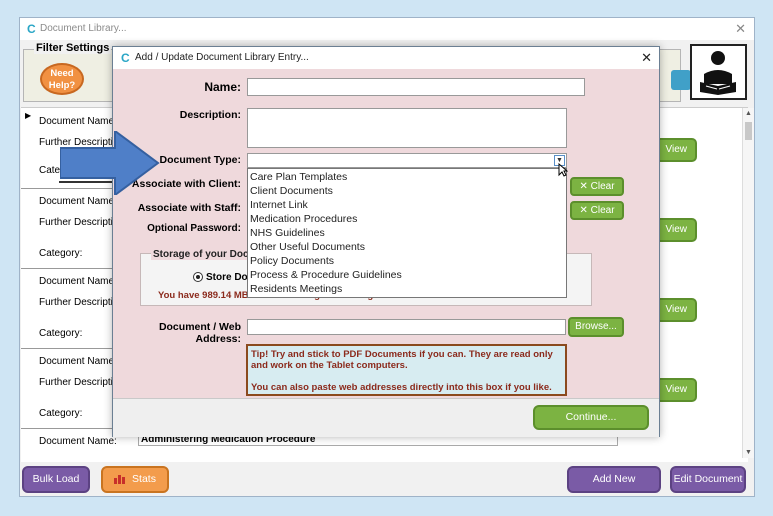 This screenshot has width=773, height=516. What do you see at coordinates (194, 228) in the screenshot?
I see `optional-password-label: Optional Password:` at bounding box center [194, 228].